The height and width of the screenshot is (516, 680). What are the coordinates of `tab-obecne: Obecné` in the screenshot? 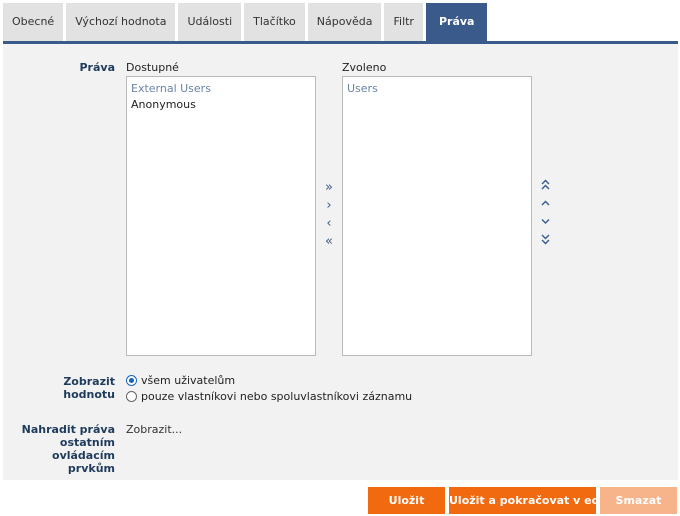 It's located at (33, 22).